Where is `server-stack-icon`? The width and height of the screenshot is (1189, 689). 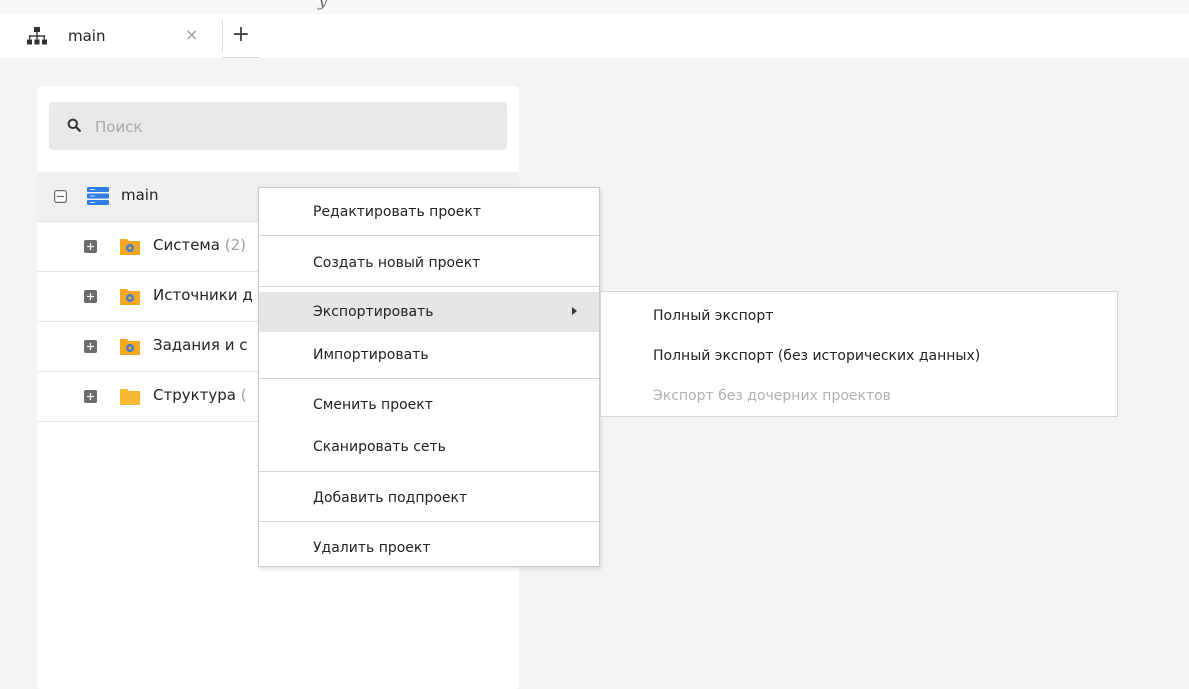
server-stack-icon is located at coordinates (98, 196).